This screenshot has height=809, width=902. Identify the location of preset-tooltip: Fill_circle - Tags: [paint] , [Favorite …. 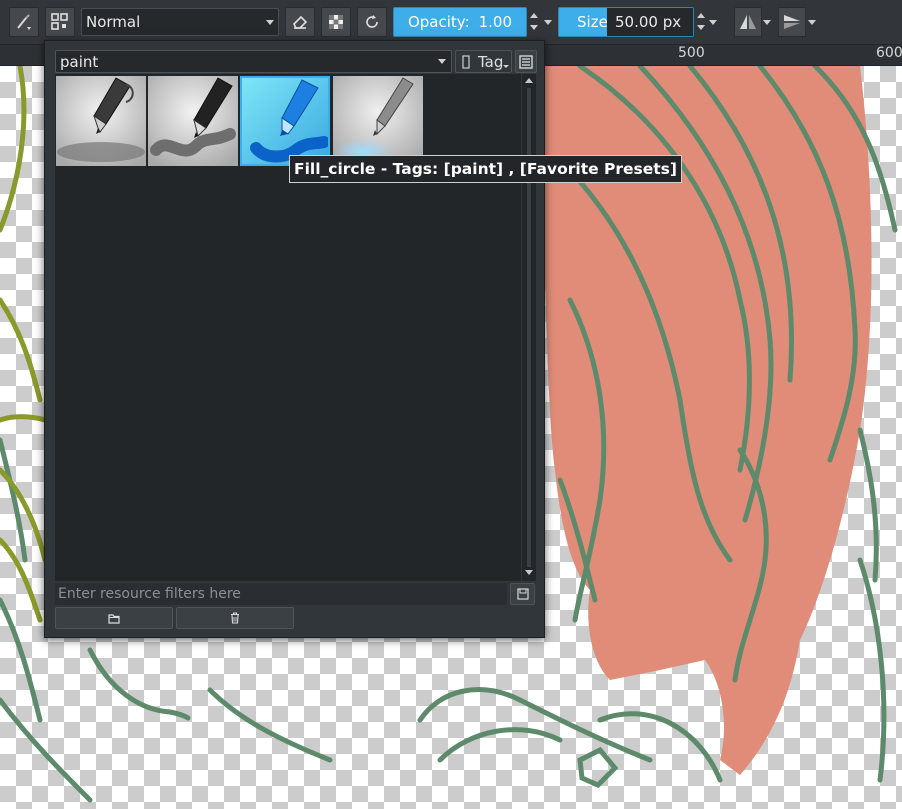
(485, 169).